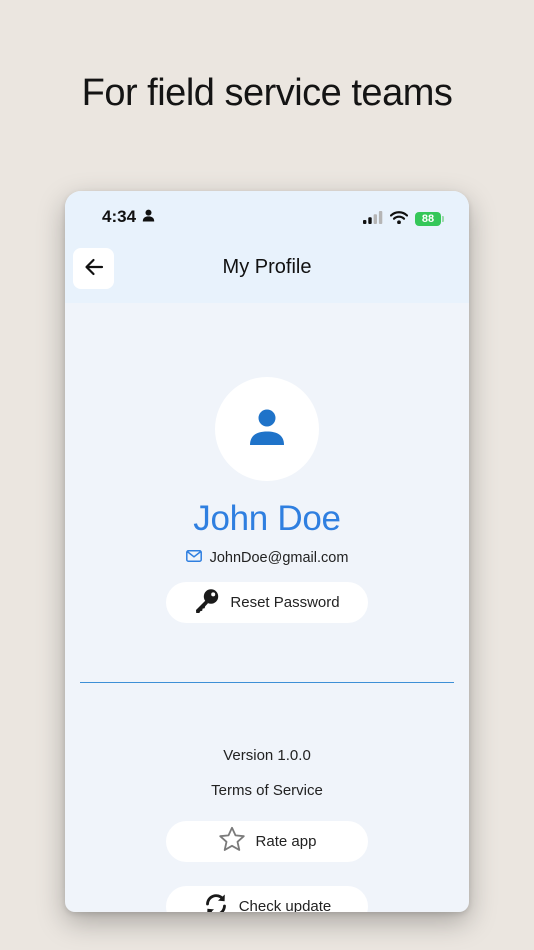 This screenshot has height=950, width=534. Describe the element at coordinates (267, 790) in the screenshot. I see `terms-of-service-link: Terms of Service` at that location.